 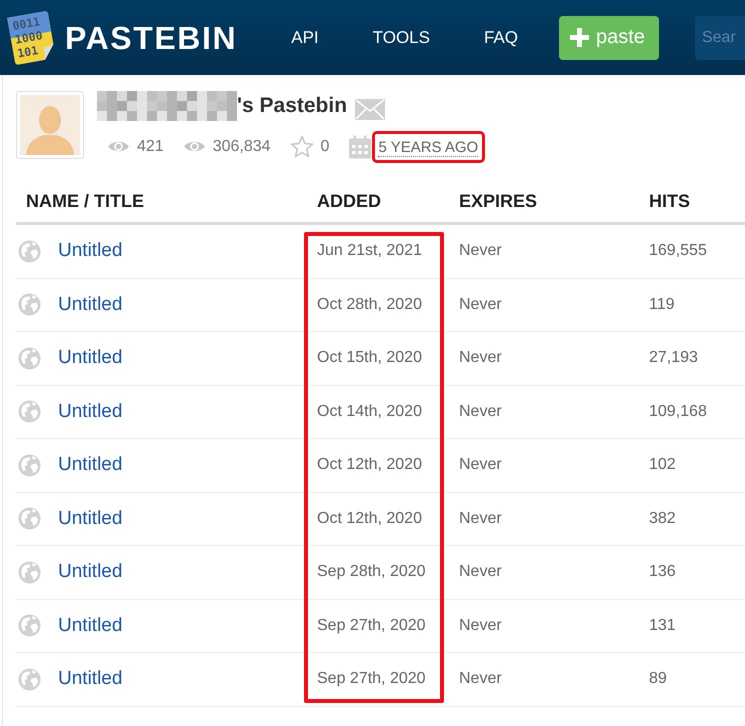 I want to click on date-cell-text: Sep 28th, 2020, so click(x=371, y=572).